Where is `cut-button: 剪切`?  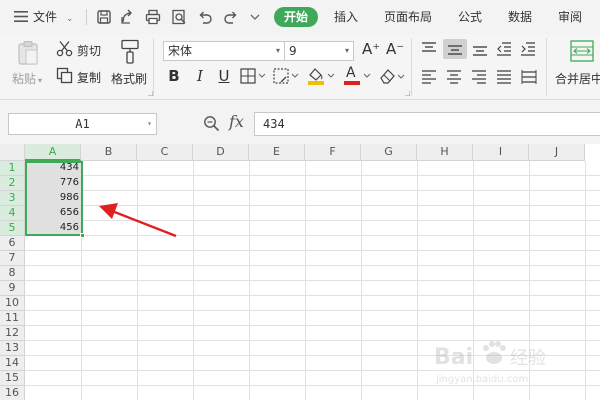 cut-button: 剪切 is located at coordinates (89, 50).